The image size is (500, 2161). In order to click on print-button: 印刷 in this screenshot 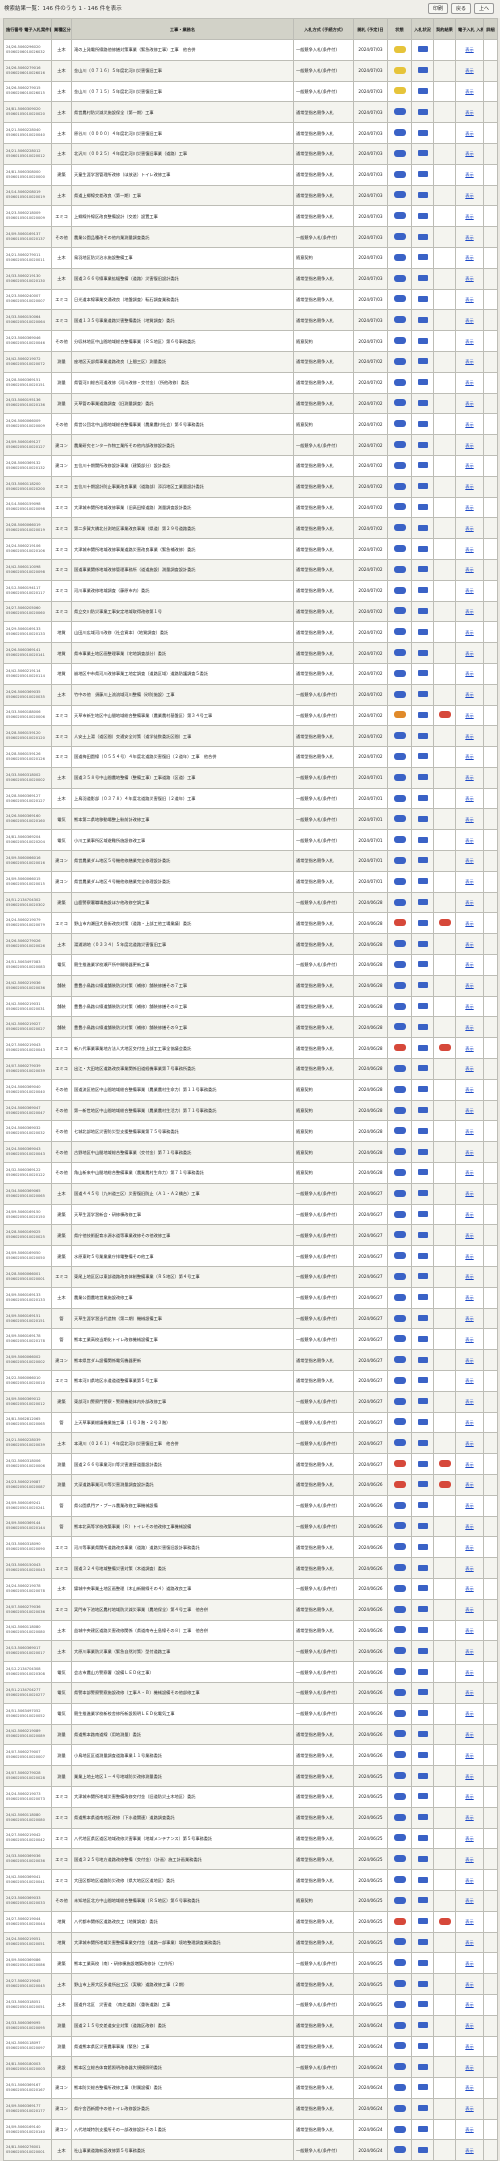, I will do `click(437, 8)`.